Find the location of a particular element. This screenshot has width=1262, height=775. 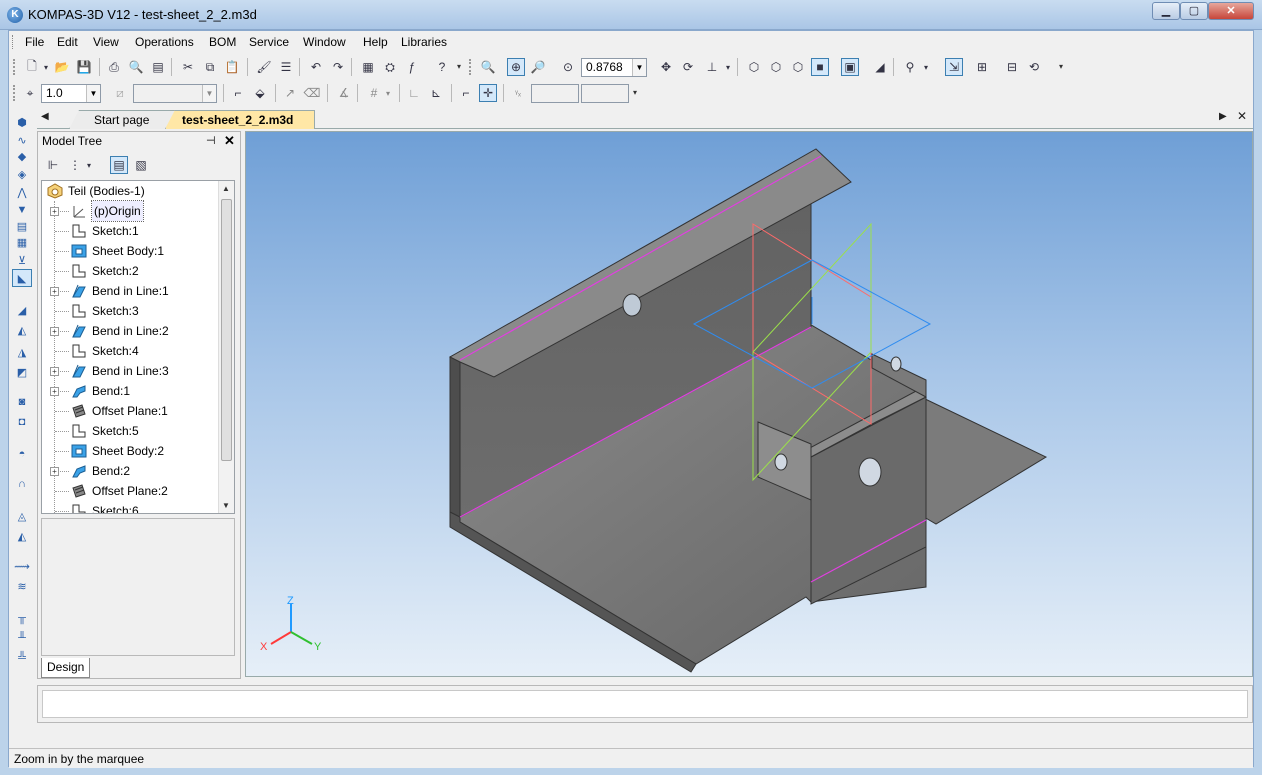

closed-corner-tool-icon: ╥ is located at coordinates (22, 618).